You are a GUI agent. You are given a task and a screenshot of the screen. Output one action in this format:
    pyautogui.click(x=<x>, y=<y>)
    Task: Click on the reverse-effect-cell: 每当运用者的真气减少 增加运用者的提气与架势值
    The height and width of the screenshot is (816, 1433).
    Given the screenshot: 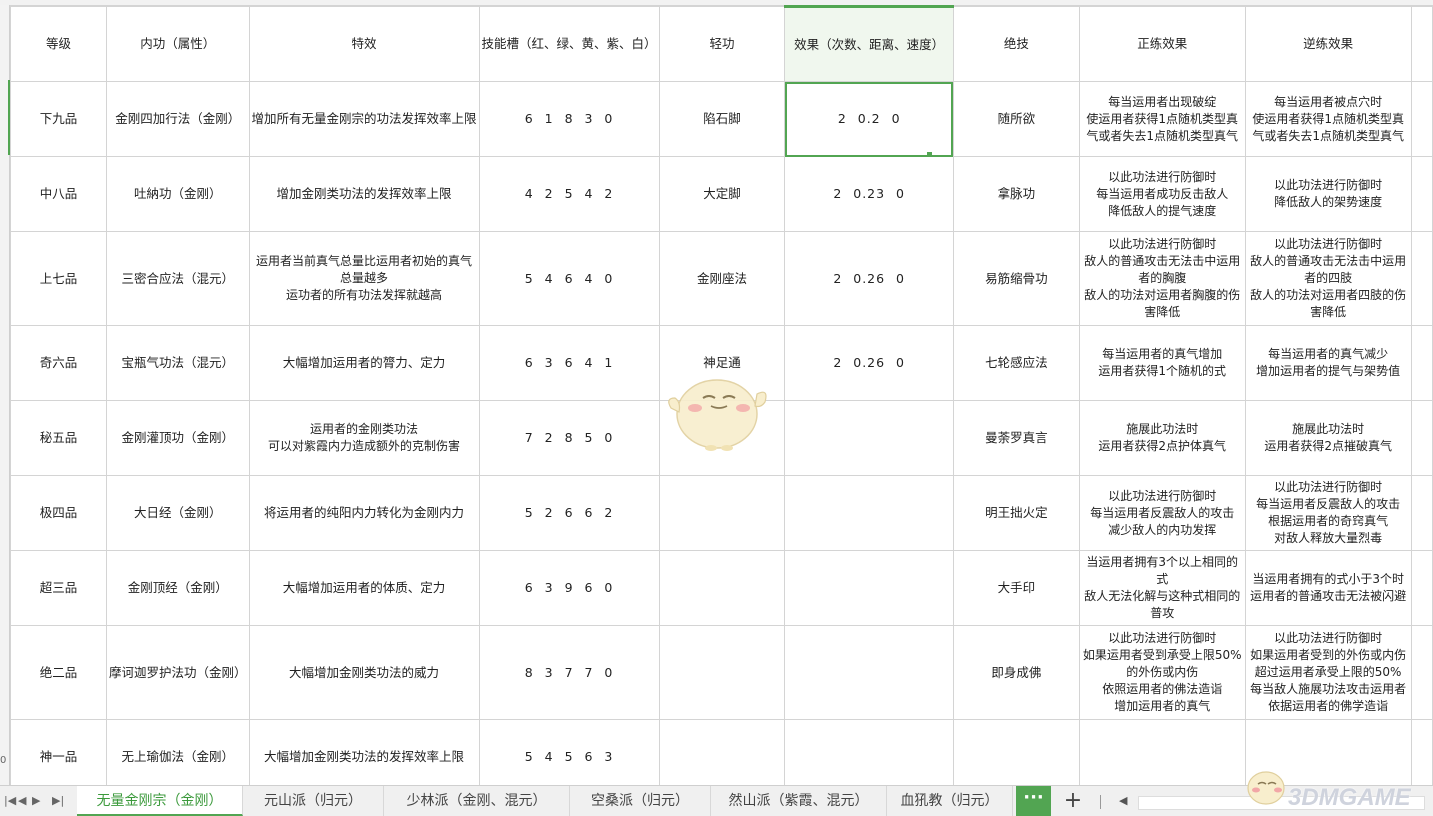 What is the action you would take?
    pyautogui.click(x=1328, y=363)
    